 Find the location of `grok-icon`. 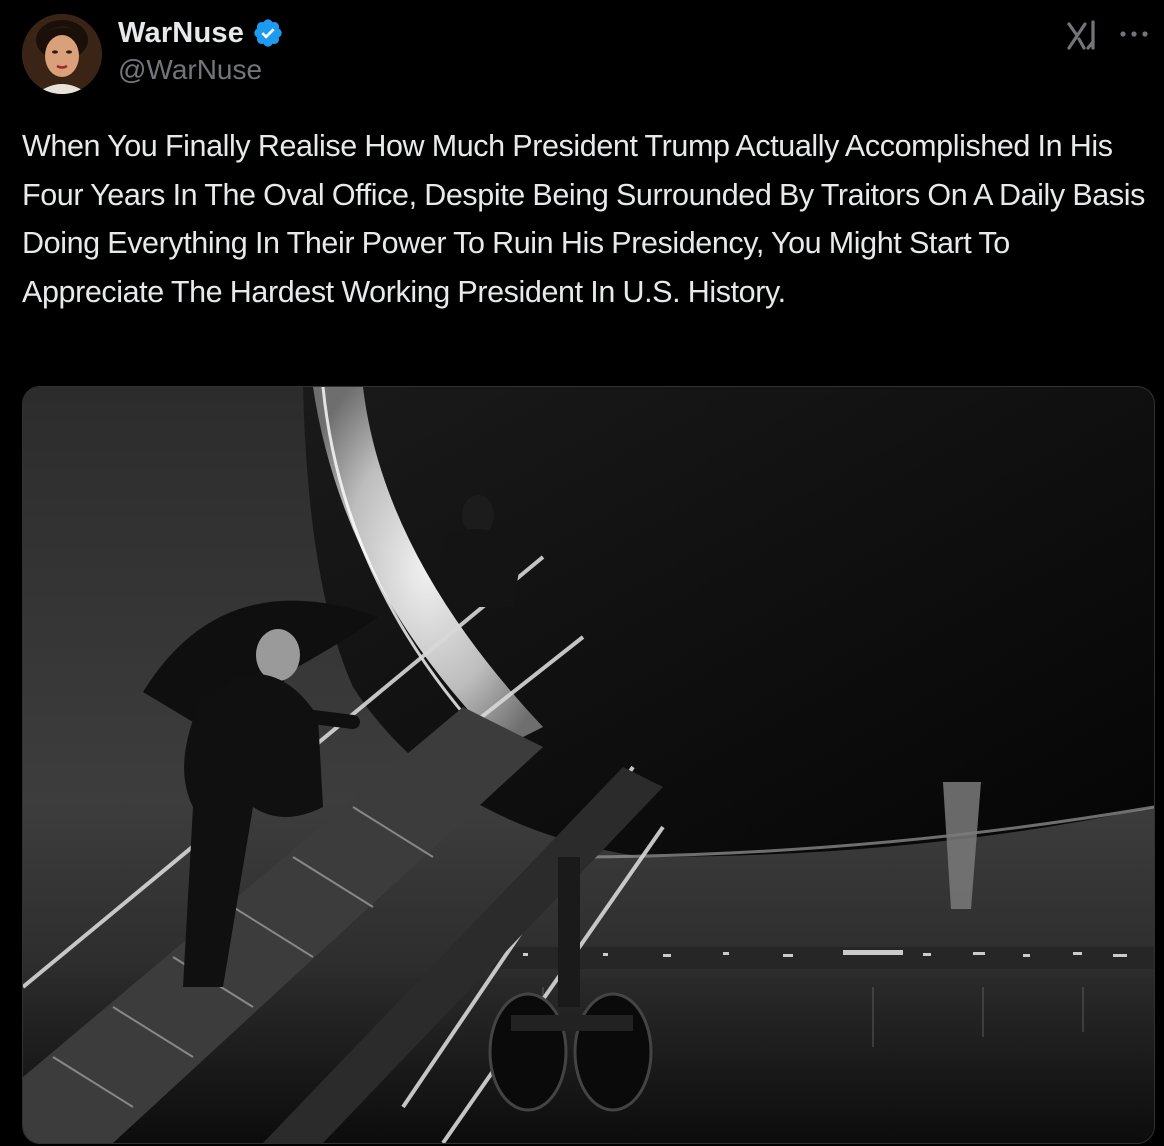

grok-icon is located at coordinates (1083, 35).